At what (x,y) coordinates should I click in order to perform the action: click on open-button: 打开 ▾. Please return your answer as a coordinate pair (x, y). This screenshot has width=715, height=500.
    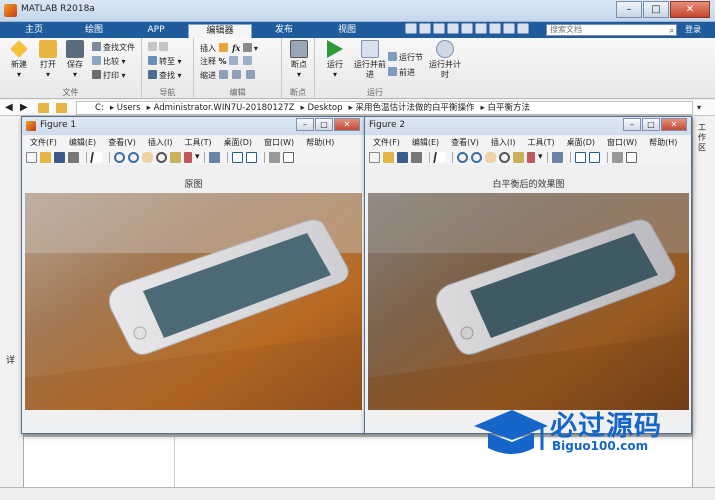
    Looking at the image, I should click on (48, 60).